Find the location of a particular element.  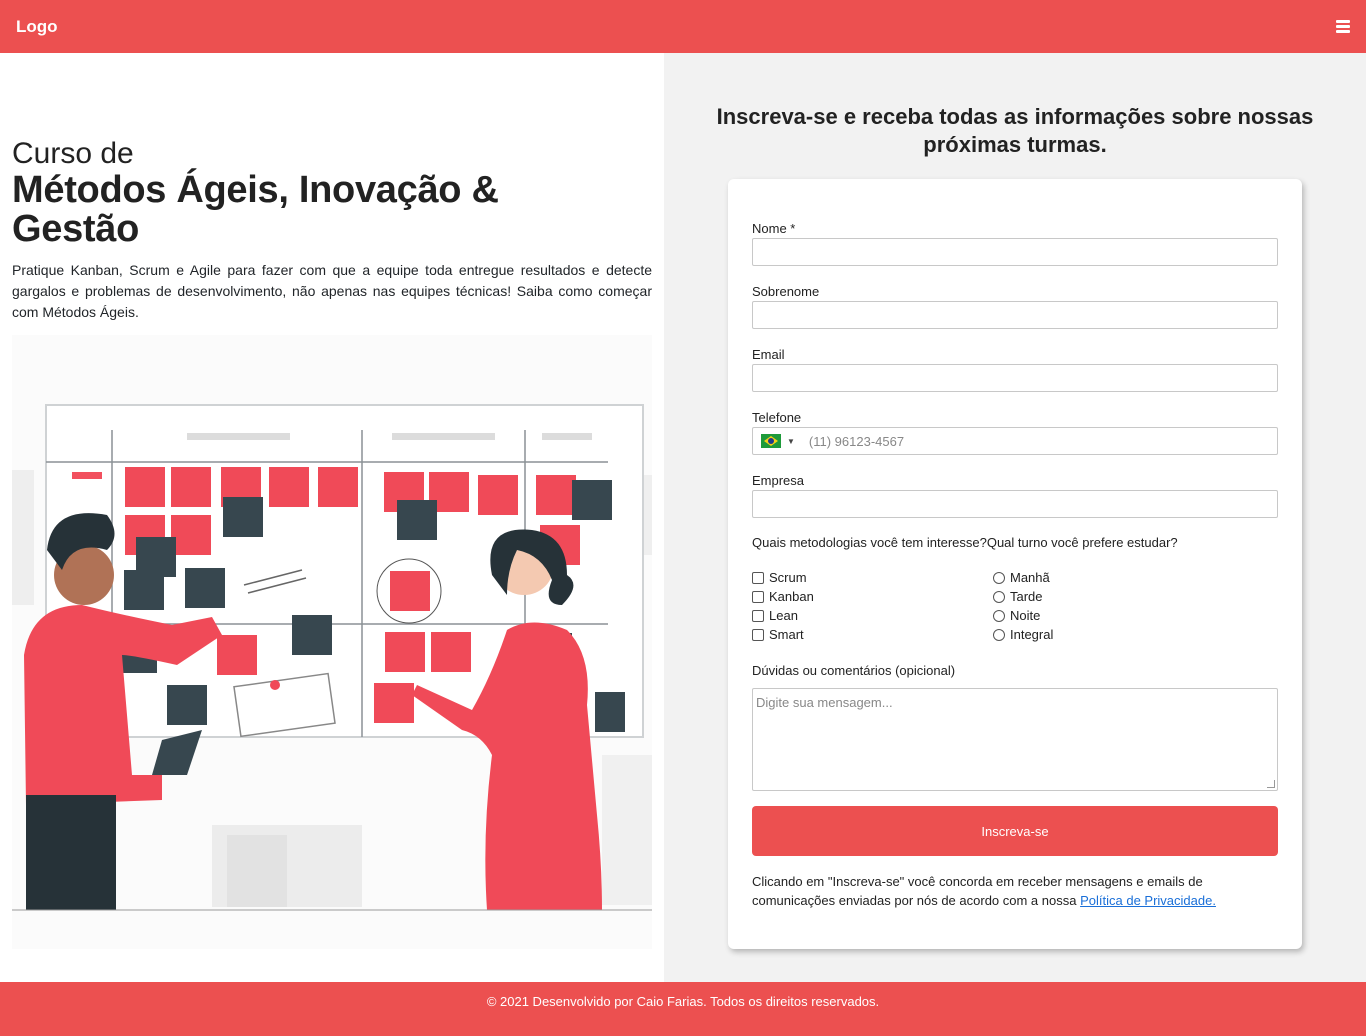

telefone-placeholder: (11) 96123-4567 is located at coordinates (856, 441).